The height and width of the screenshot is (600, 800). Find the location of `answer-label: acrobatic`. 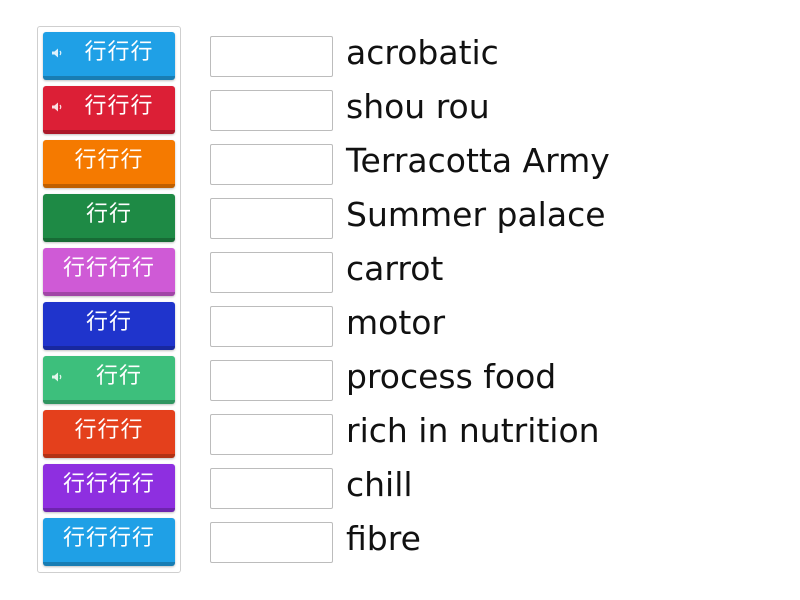

answer-label: acrobatic is located at coordinates (422, 52).